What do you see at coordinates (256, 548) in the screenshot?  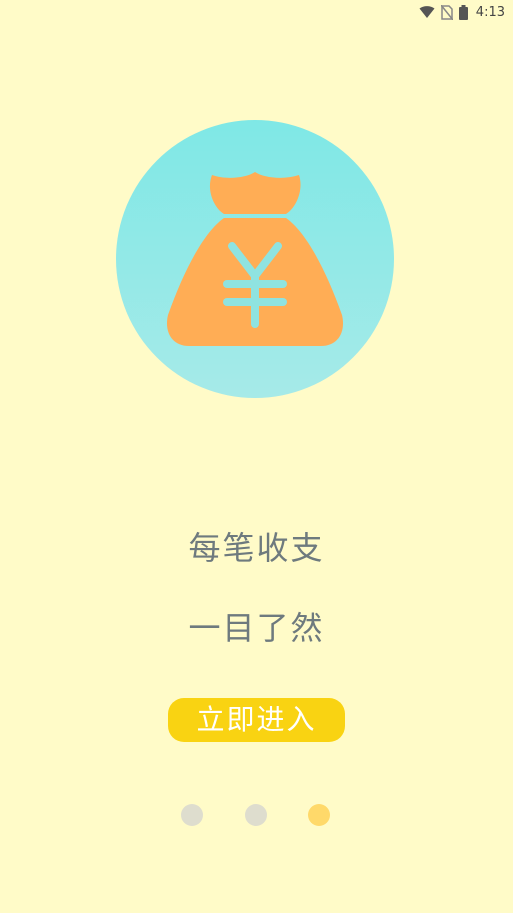 I see `tagline-line-1: 每笔收支` at bounding box center [256, 548].